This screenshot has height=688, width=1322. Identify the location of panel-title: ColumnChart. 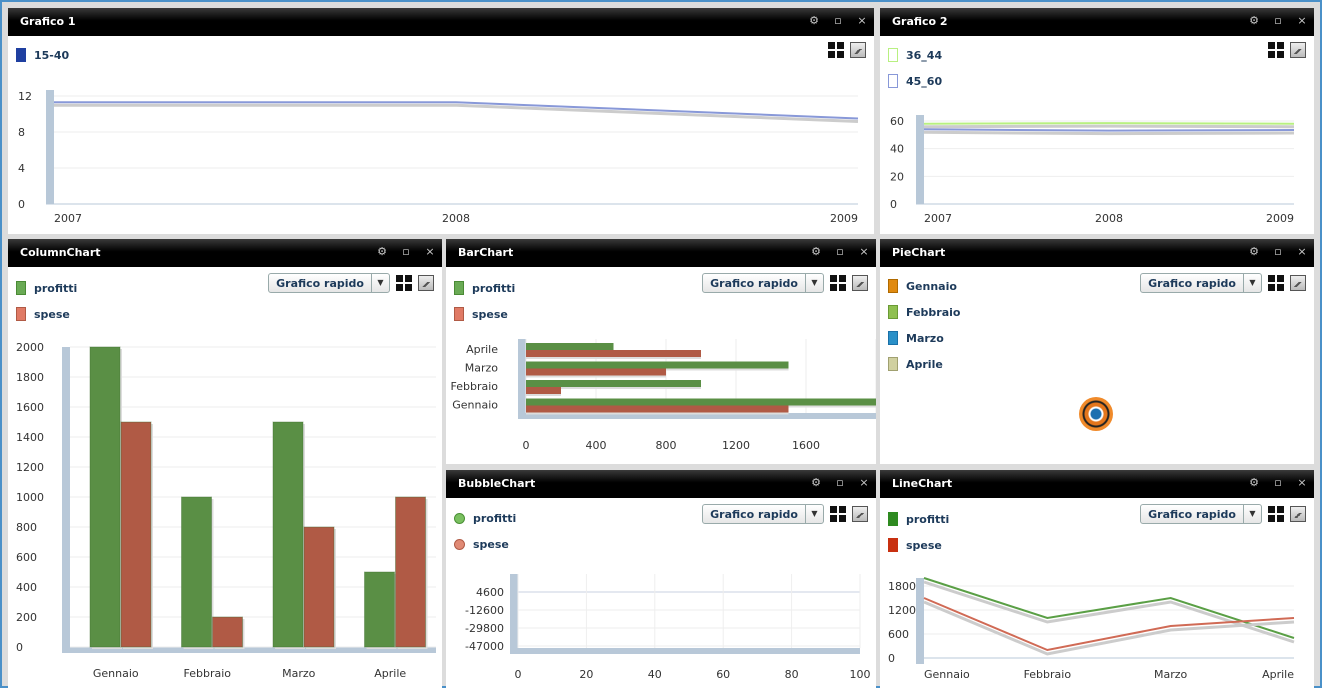
(60, 252).